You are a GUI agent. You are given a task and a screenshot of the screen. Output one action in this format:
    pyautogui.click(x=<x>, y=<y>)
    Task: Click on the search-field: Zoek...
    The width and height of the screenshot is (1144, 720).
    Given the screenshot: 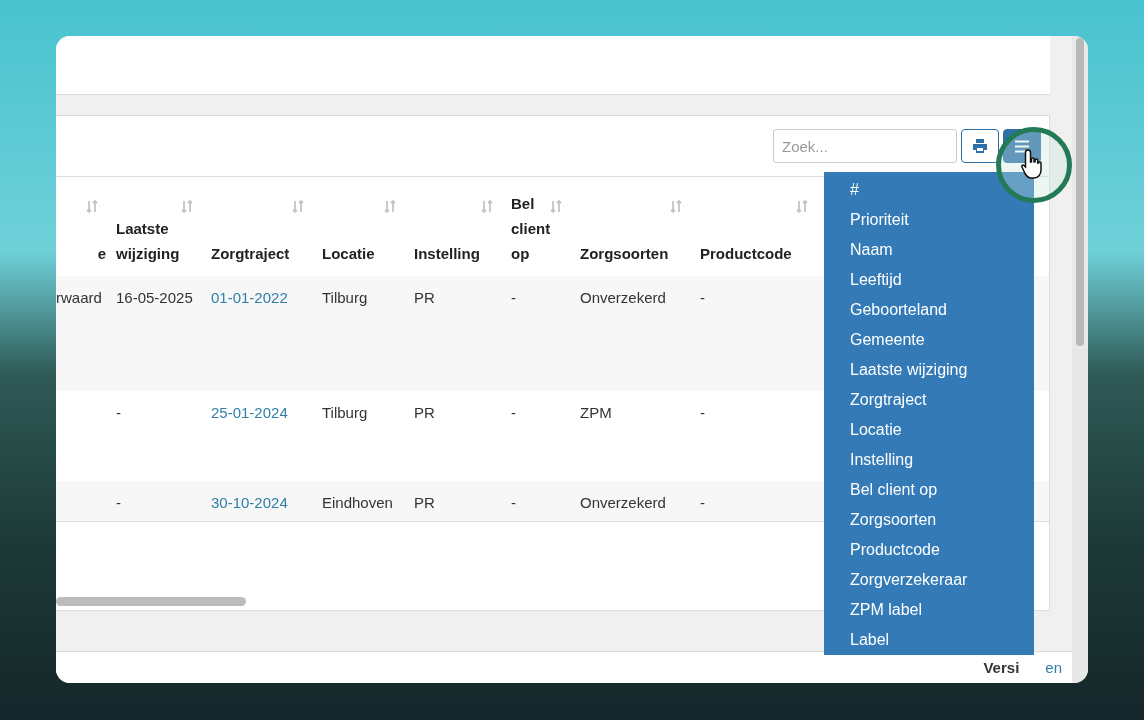 What is the action you would take?
    pyautogui.click(x=865, y=146)
    